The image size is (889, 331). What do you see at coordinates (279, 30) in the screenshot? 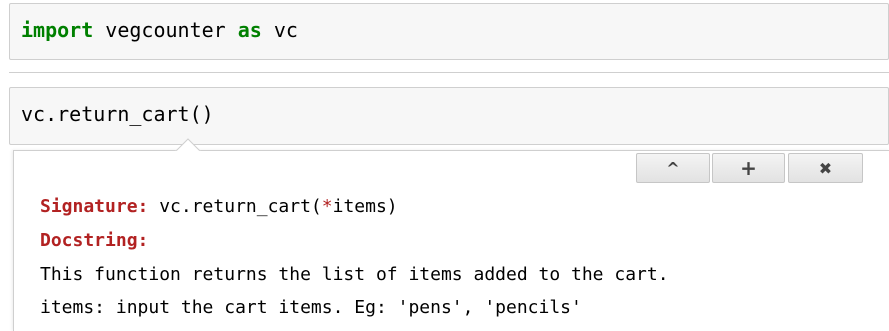
I see `module-alias: vc` at bounding box center [279, 30].